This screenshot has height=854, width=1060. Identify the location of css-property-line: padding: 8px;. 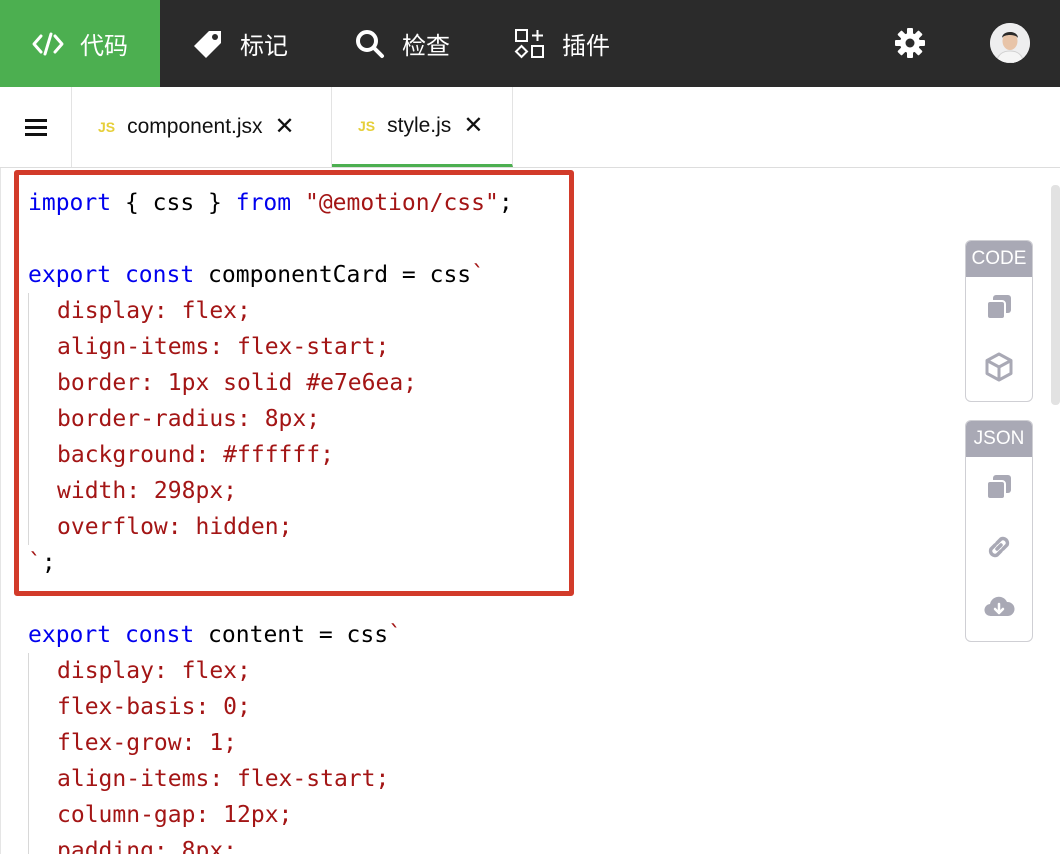
(147, 846).